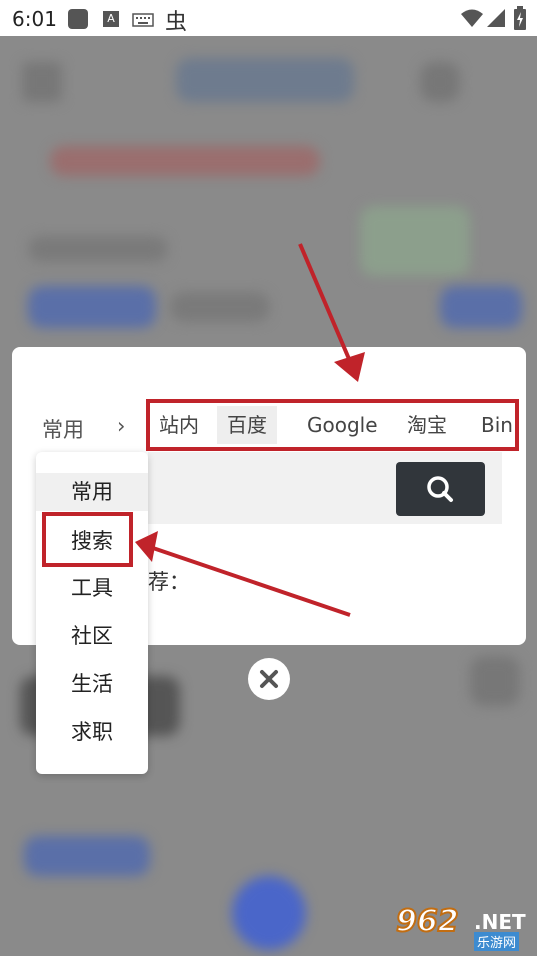 The height and width of the screenshot is (956, 537). What do you see at coordinates (497, 941) in the screenshot?
I see `watermark-subtitle: 乐游网` at bounding box center [497, 941].